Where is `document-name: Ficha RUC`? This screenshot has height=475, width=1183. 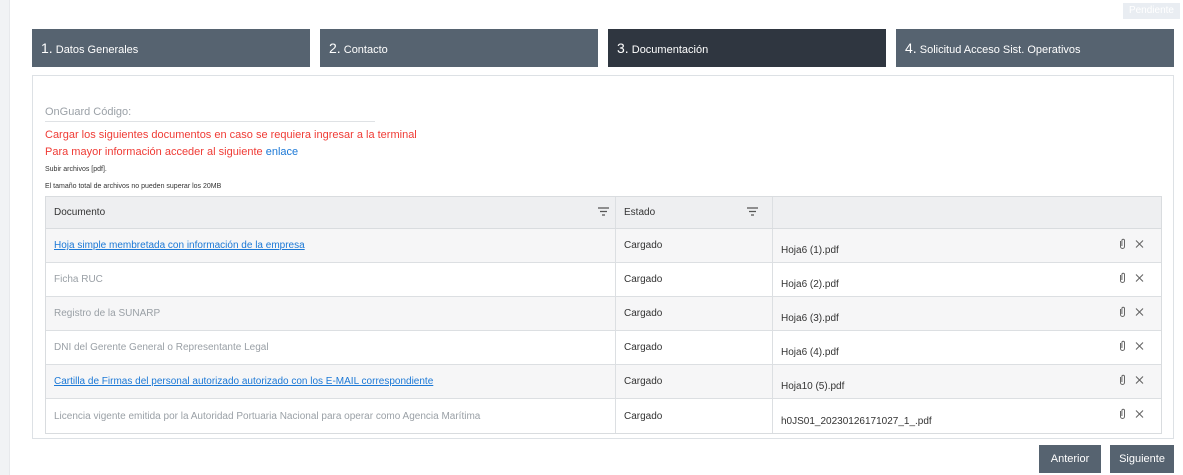
document-name: Ficha RUC is located at coordinates (78, 279).